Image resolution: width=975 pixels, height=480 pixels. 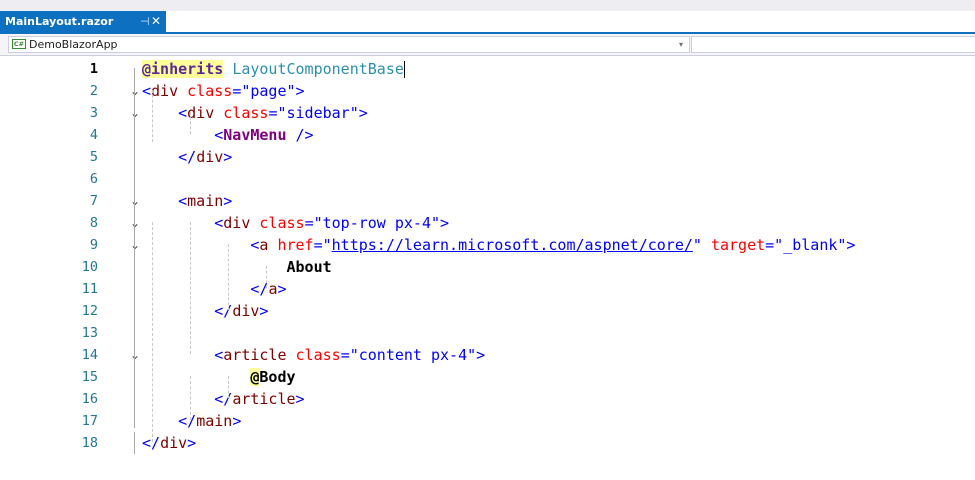 What do you see at coordinates (487, 201) in the screenshot?
I see `code-line: 7 ⌄ <main>` at bounding box center [487, 201].